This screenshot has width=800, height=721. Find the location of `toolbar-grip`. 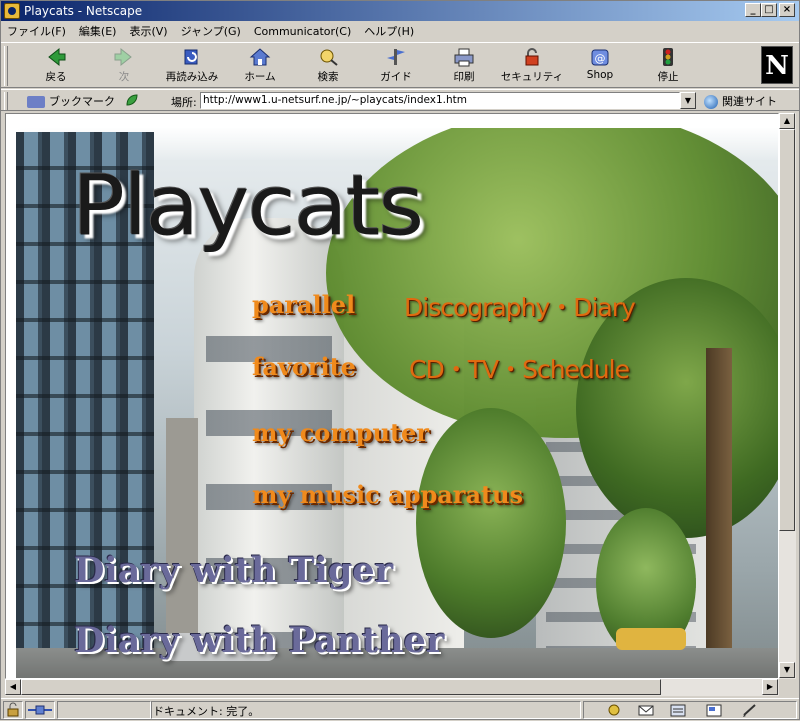

toolbar-grip is located at coordinates (6, 66).